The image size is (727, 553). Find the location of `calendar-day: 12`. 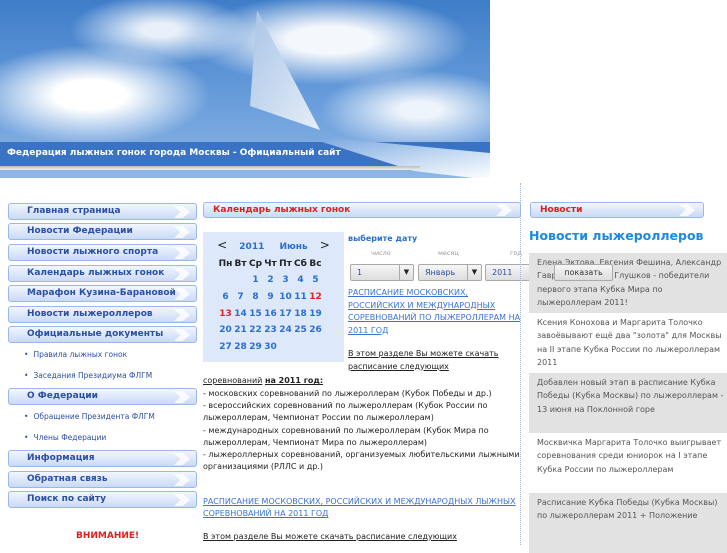

calendar-day: 12 is located at coordinates (315, 297).